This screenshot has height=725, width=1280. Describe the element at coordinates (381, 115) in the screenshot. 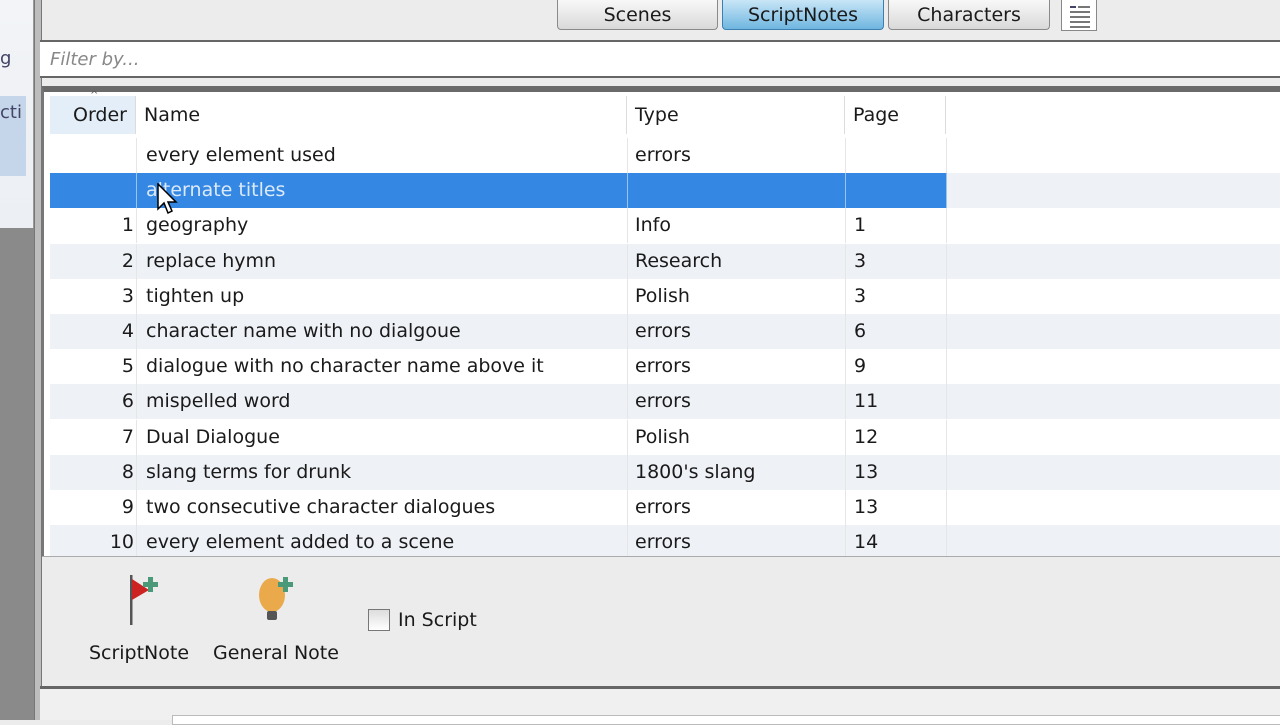

I see `column-header-name: Name` at that location.